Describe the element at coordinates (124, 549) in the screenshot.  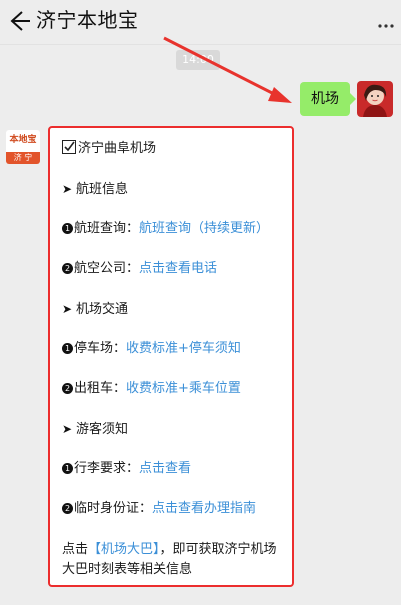
I see `airport-bus-link: 【机场大巴】` at that location.